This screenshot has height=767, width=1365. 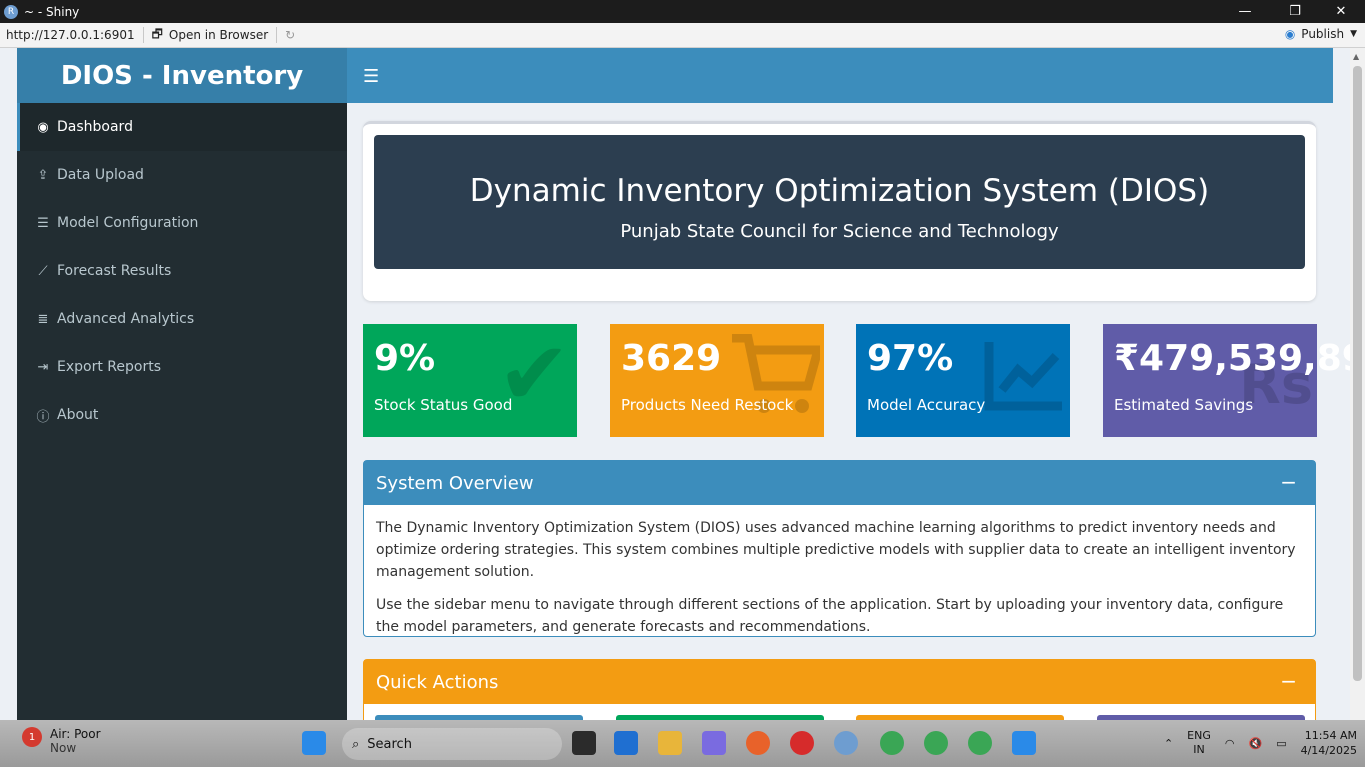 What do you see at coordinates (371, 76) in the screenshot?
I see `sidebar-toggle-icon: ☰` at bounding box center [371, 76].